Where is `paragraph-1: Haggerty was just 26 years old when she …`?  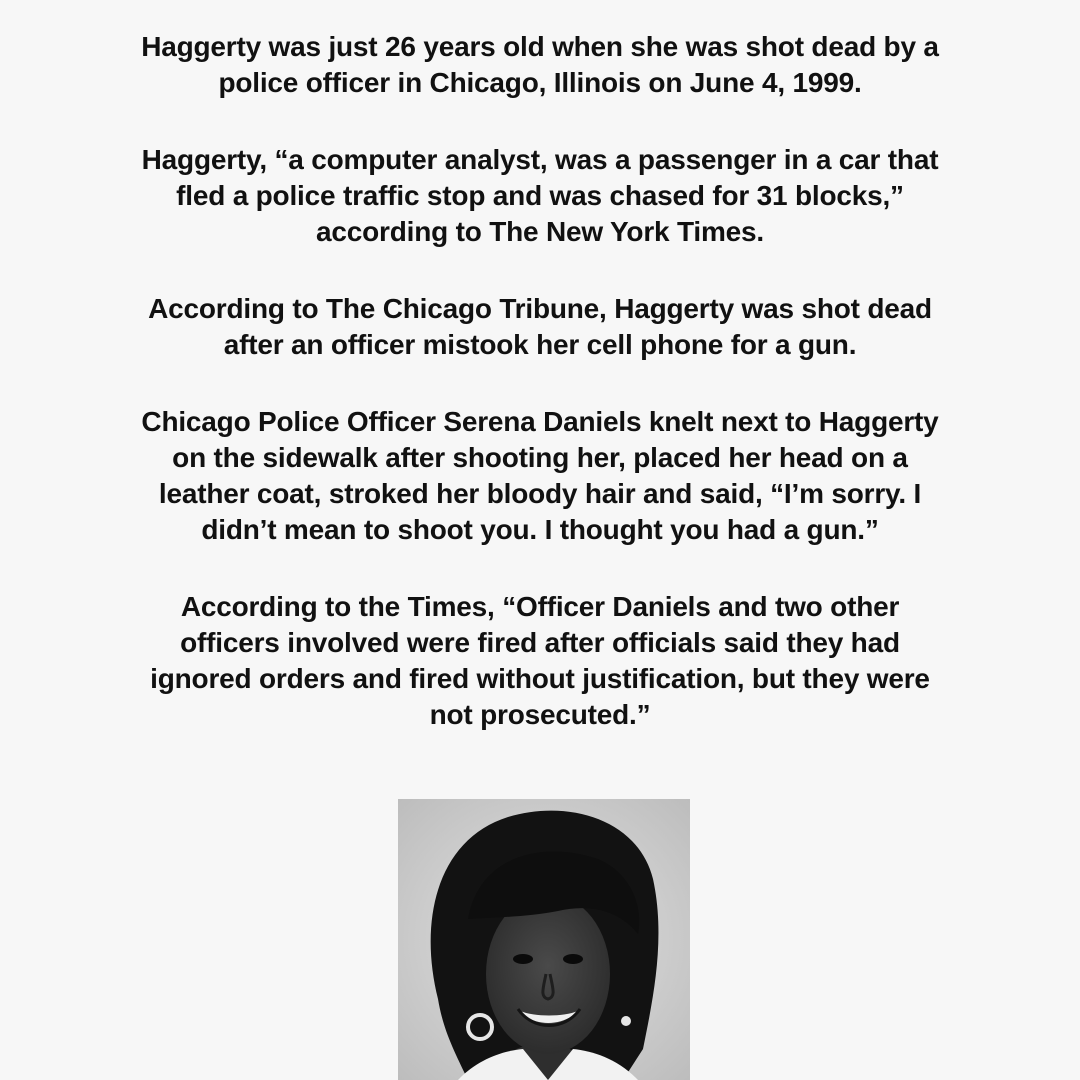
paragraph-1: Haggerty was just 26 years old when she … is located at coordinates (540, 65).